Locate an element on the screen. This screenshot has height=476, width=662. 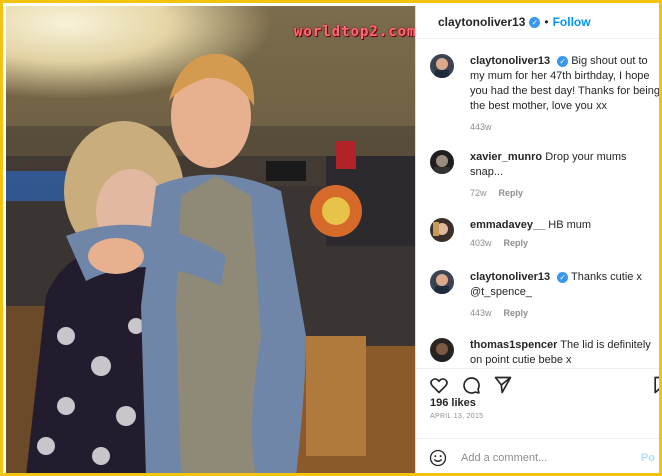
comment-body: HB mum is located at coordinates (570, 225).